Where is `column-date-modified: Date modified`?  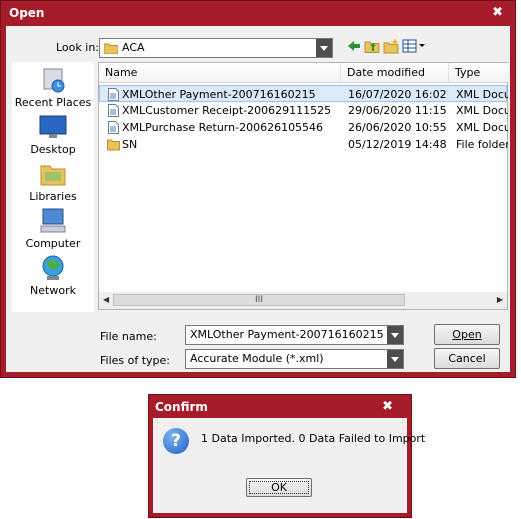 column-date-modified: Date modified is located at coordinates (395, 72).